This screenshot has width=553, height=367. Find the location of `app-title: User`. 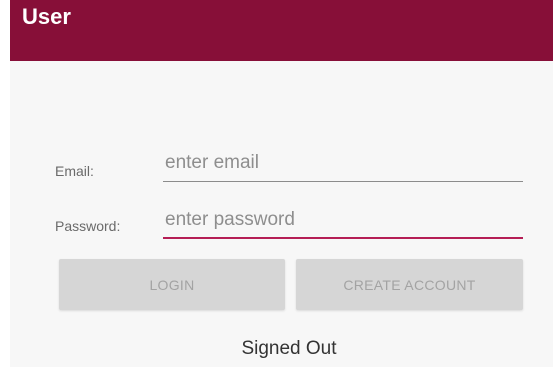

app-title: User is located at coordinates (46, 16).